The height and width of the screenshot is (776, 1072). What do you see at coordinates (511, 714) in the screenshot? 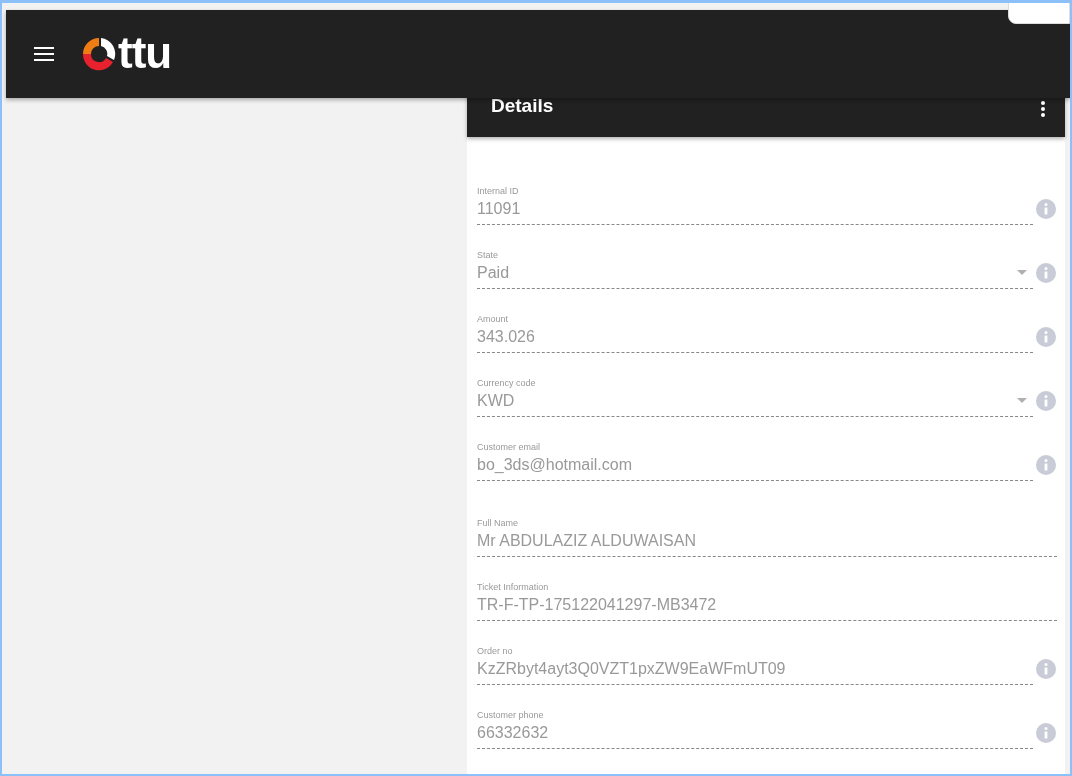
I see `field-label: Customer phone` at bounding box center [511, 714].